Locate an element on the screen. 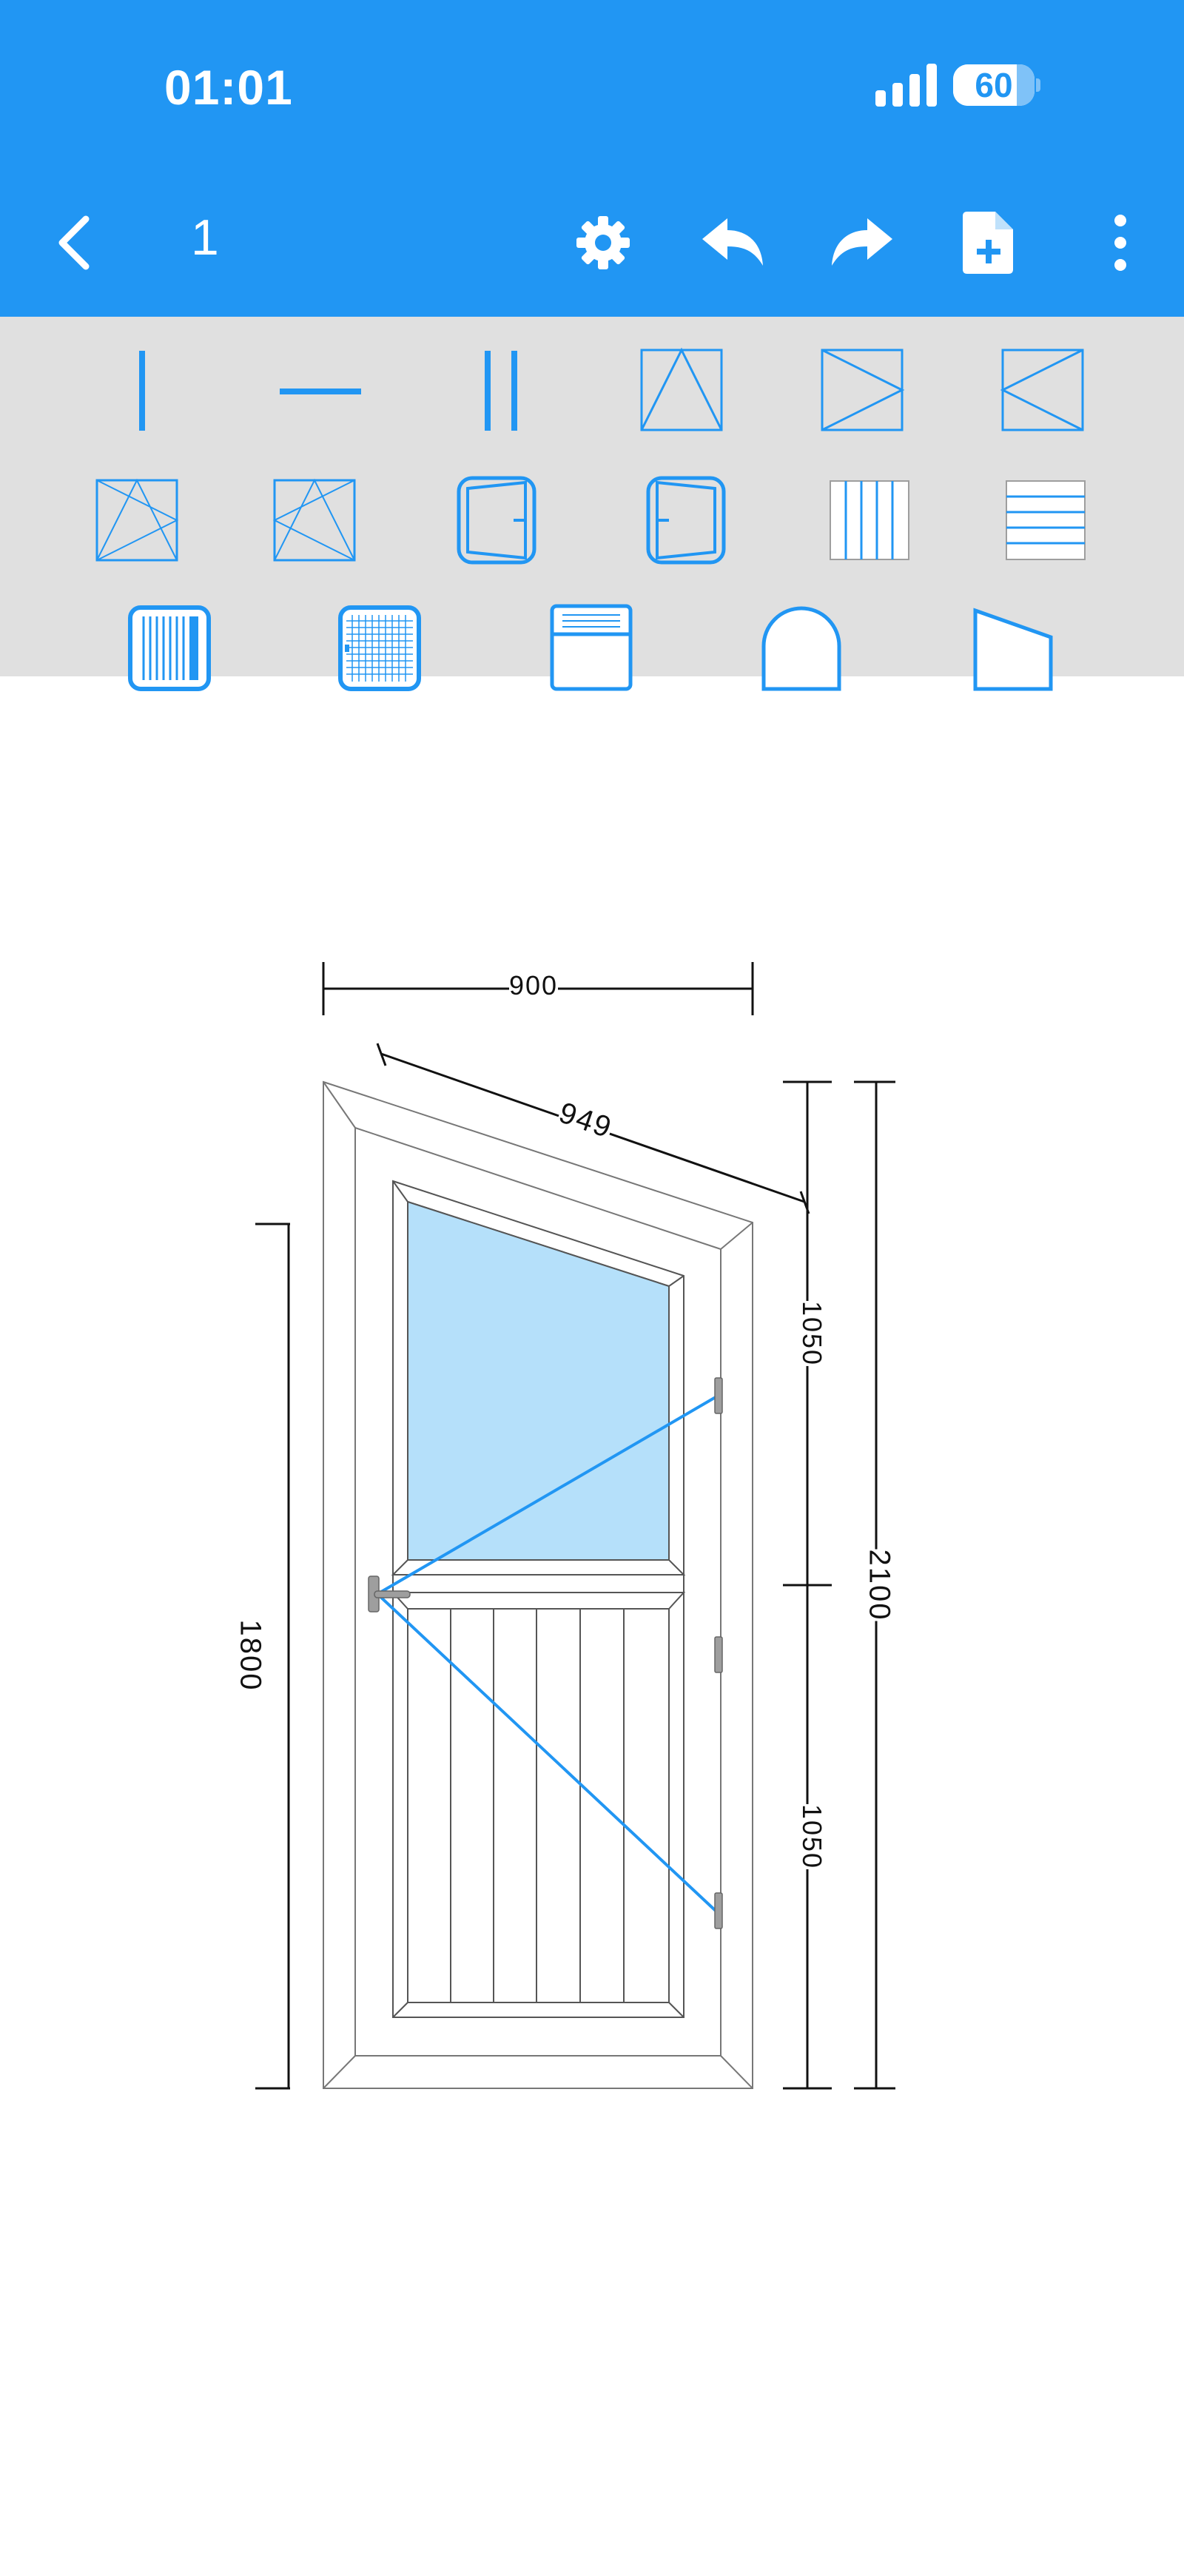 The height and width of the screenshot is (2576, 1184). side-hung-sash-left-tool is located at coordinates (1043, 391).